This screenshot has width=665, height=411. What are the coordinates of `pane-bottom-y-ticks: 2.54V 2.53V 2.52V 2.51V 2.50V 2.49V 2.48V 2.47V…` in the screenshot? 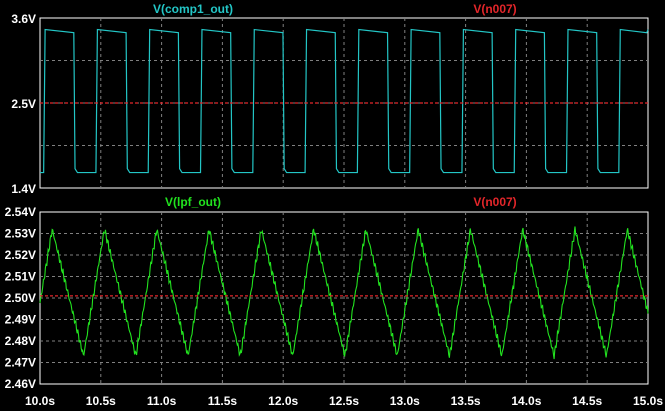 It's located at (20, 298).